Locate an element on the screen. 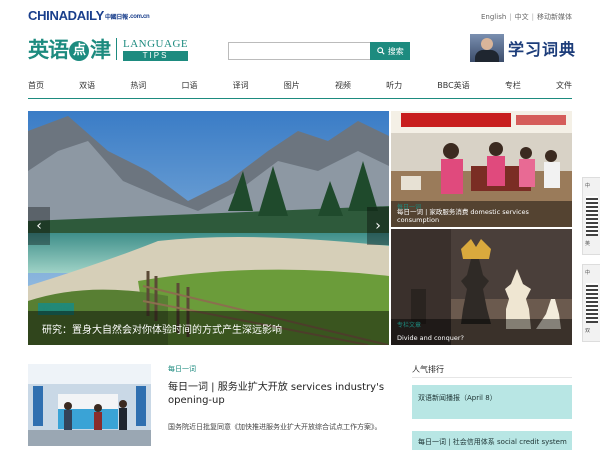 The image size is (600, 450). top-bar: CHINADAILY中國日報.com.cn English | 中文 | 移动新媒体 is located at coordinates (300, 15).